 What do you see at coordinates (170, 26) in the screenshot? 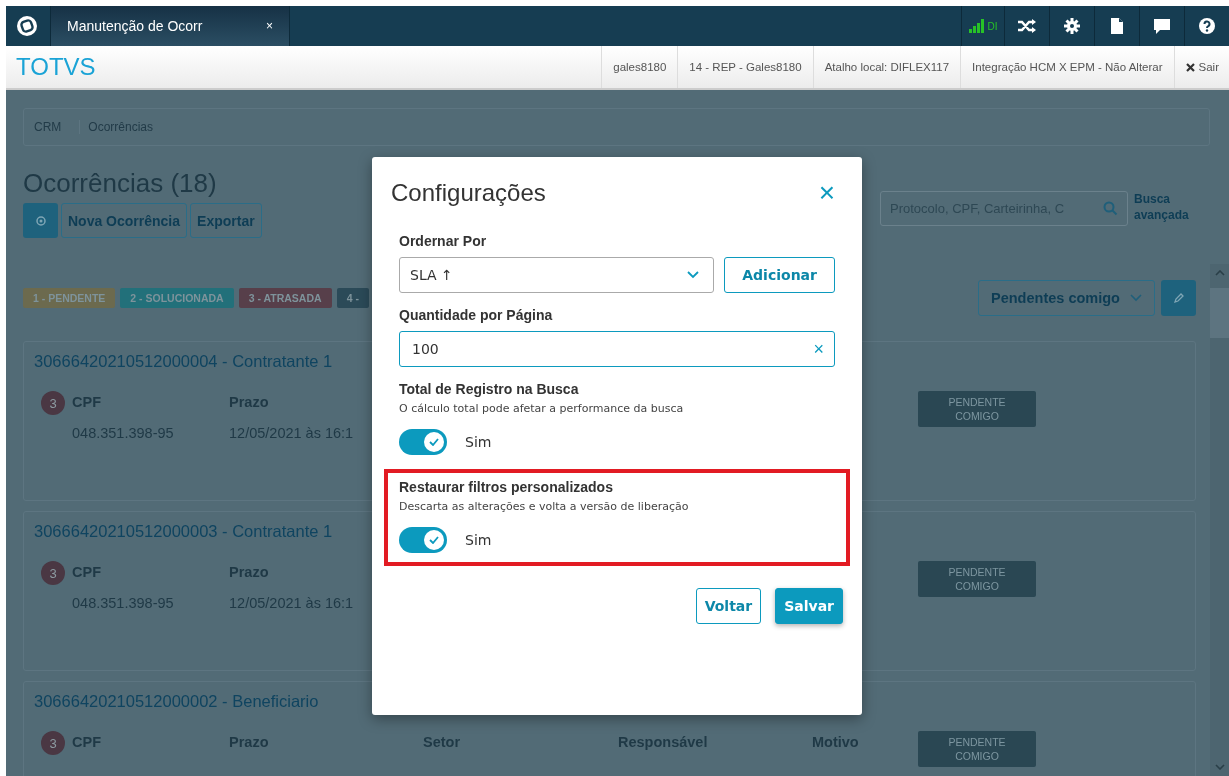
I see `tab: Manutenção de Ocorr ×` at bounding box center [170, 26].